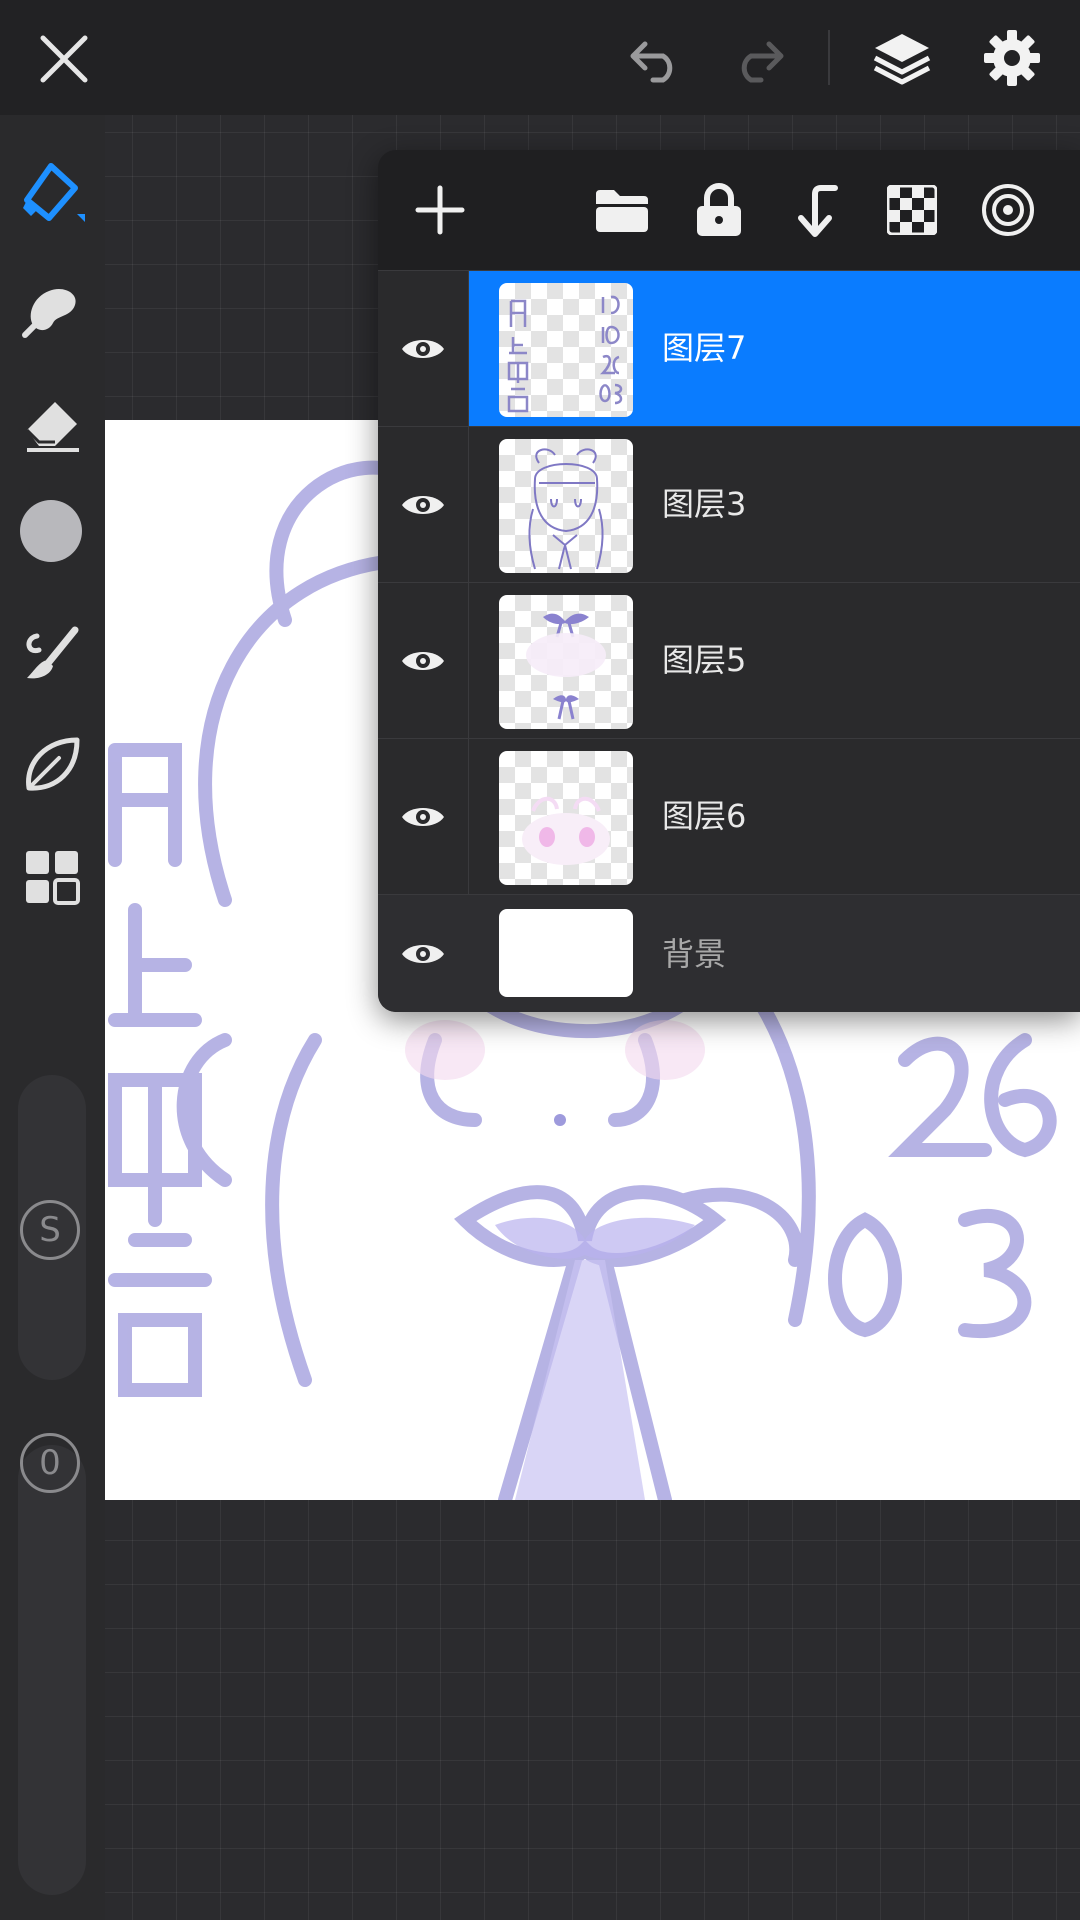 This screenshot has width=1080, height=1920. What do you see at coordinates (704, 660) in the screenshot?
I see `layer-name: 图层5` at bounding box center [704, 660].